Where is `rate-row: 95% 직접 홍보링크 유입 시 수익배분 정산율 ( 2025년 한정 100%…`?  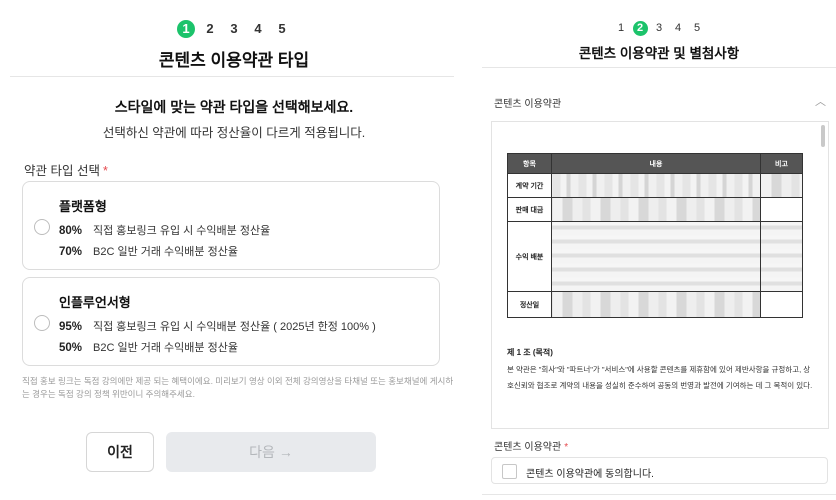 rate-row: 95% 직접 홍보링크 유입 시 수익배분 정산율 ( 2025년 한정 100%… is located at coordinates (217, 326).